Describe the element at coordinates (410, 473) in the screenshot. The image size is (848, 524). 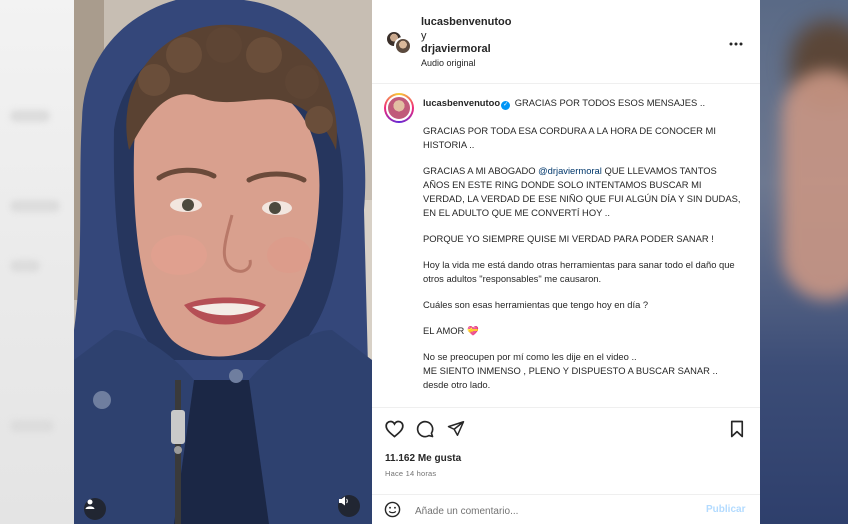
I see `post-timestamp: Hace 14 horas` at that location.